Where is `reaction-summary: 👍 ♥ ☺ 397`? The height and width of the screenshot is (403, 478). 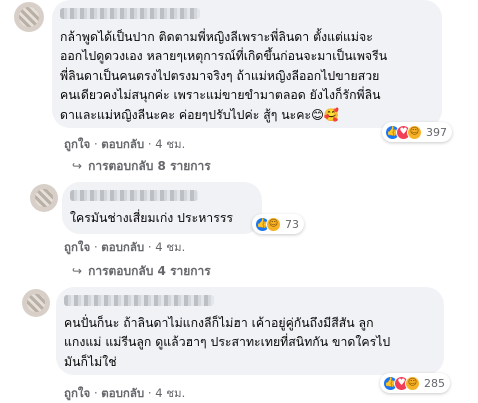 reaction-summary: 👍 ♥ ☺ 397 is located at coordinates (417, 132).